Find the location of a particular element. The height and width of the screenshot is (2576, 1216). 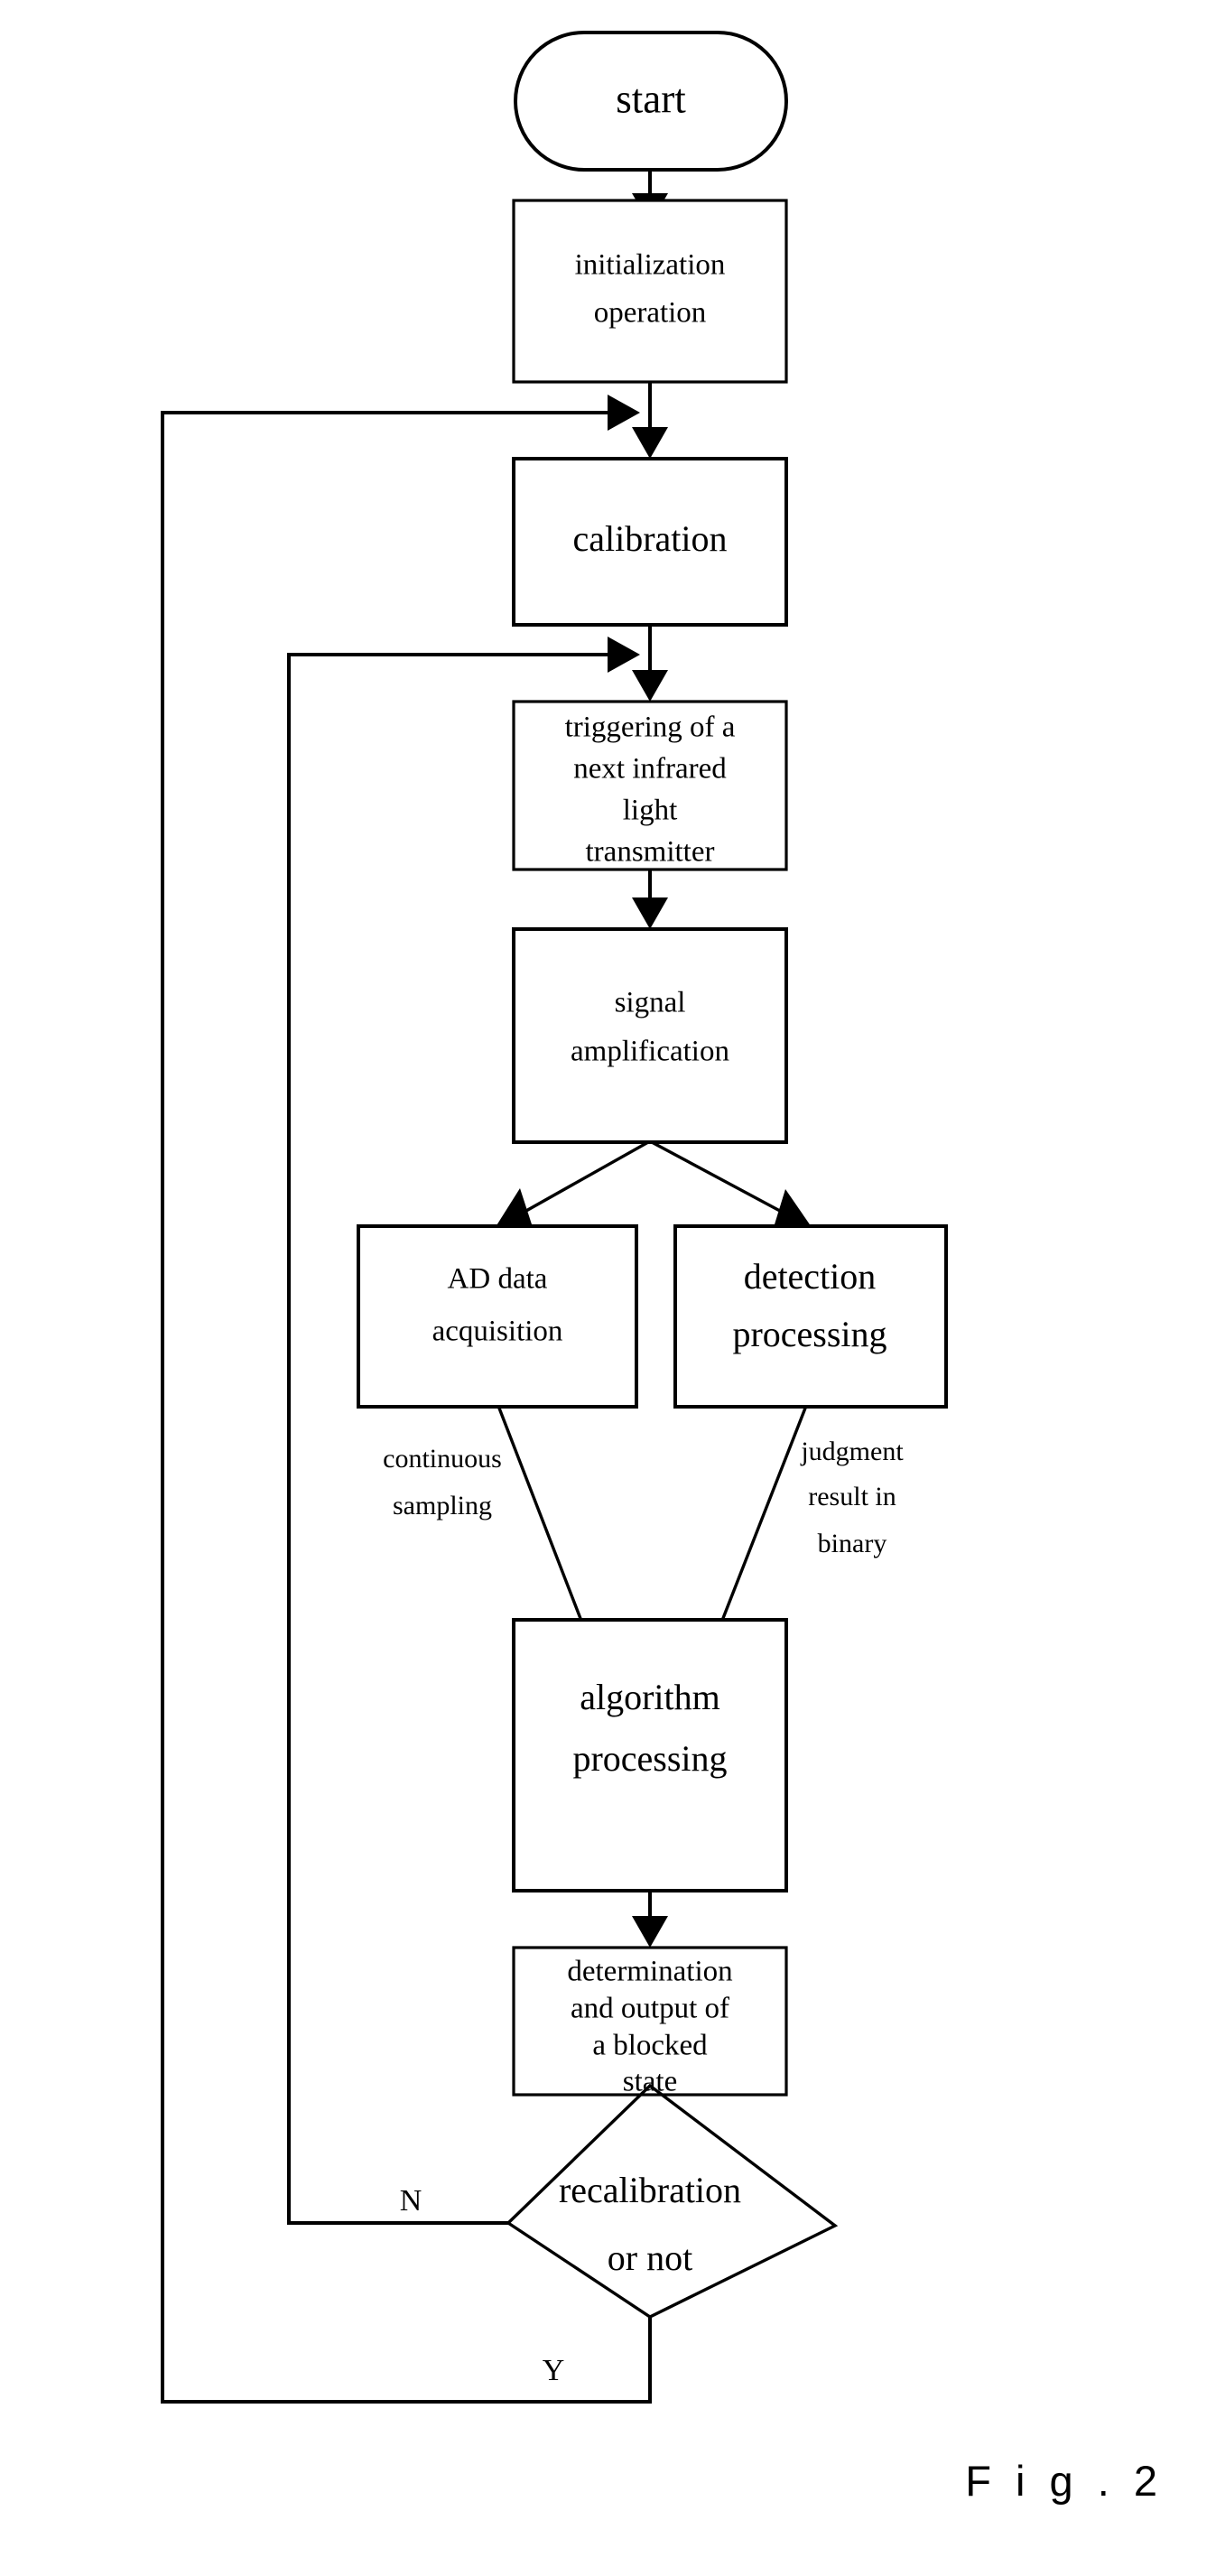

node-determination-line-2: and output of is located at coordinates (650, 2009).